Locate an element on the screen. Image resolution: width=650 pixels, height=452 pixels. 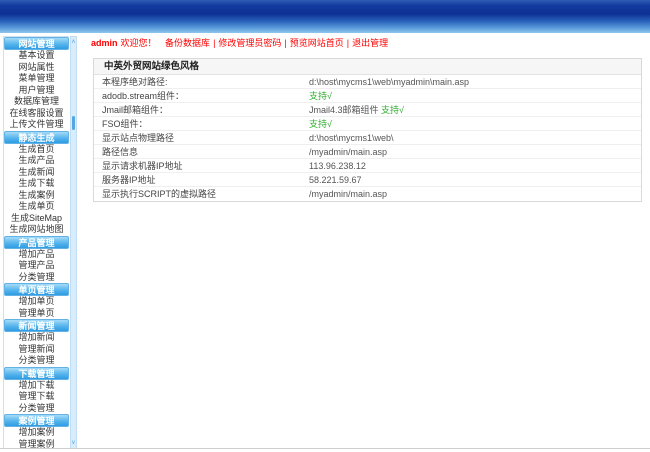
topbar-link-4: 退出管理 is located at coordinates (370, 43).